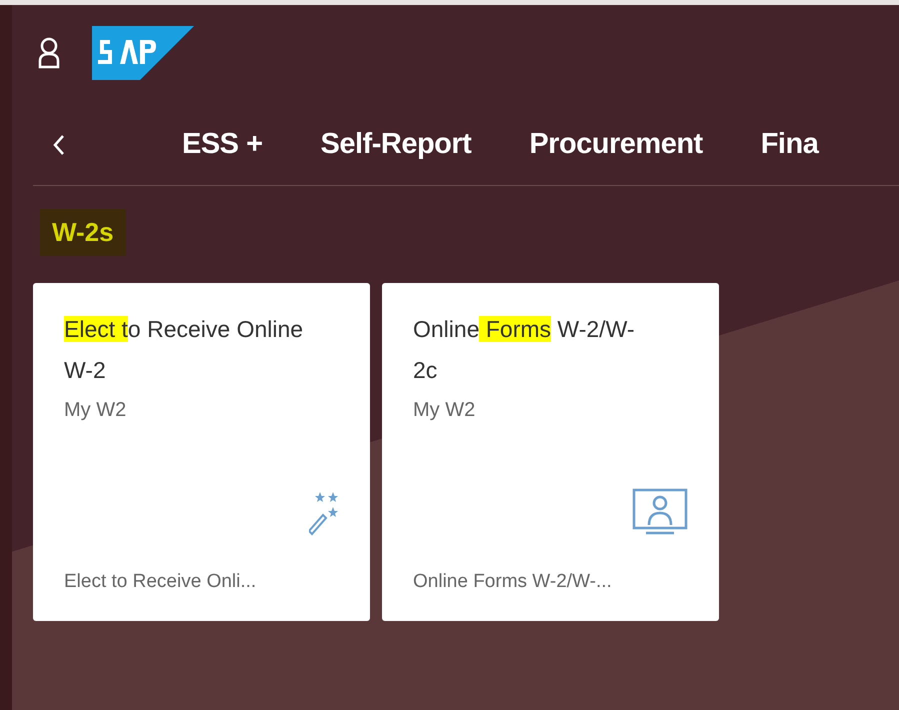  I want to click on magic-wand-icon, so click(324, 513).